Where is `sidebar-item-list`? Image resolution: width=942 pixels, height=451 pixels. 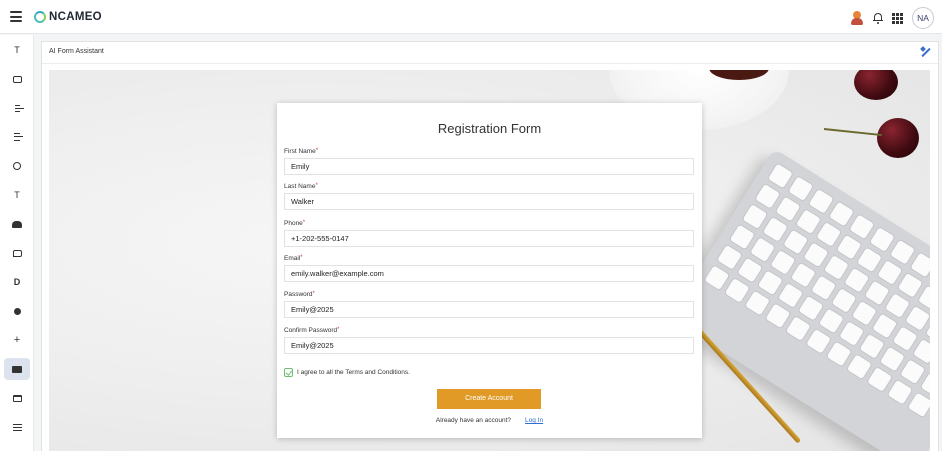
sidebar-item-list is located at coordinates (17, 427).